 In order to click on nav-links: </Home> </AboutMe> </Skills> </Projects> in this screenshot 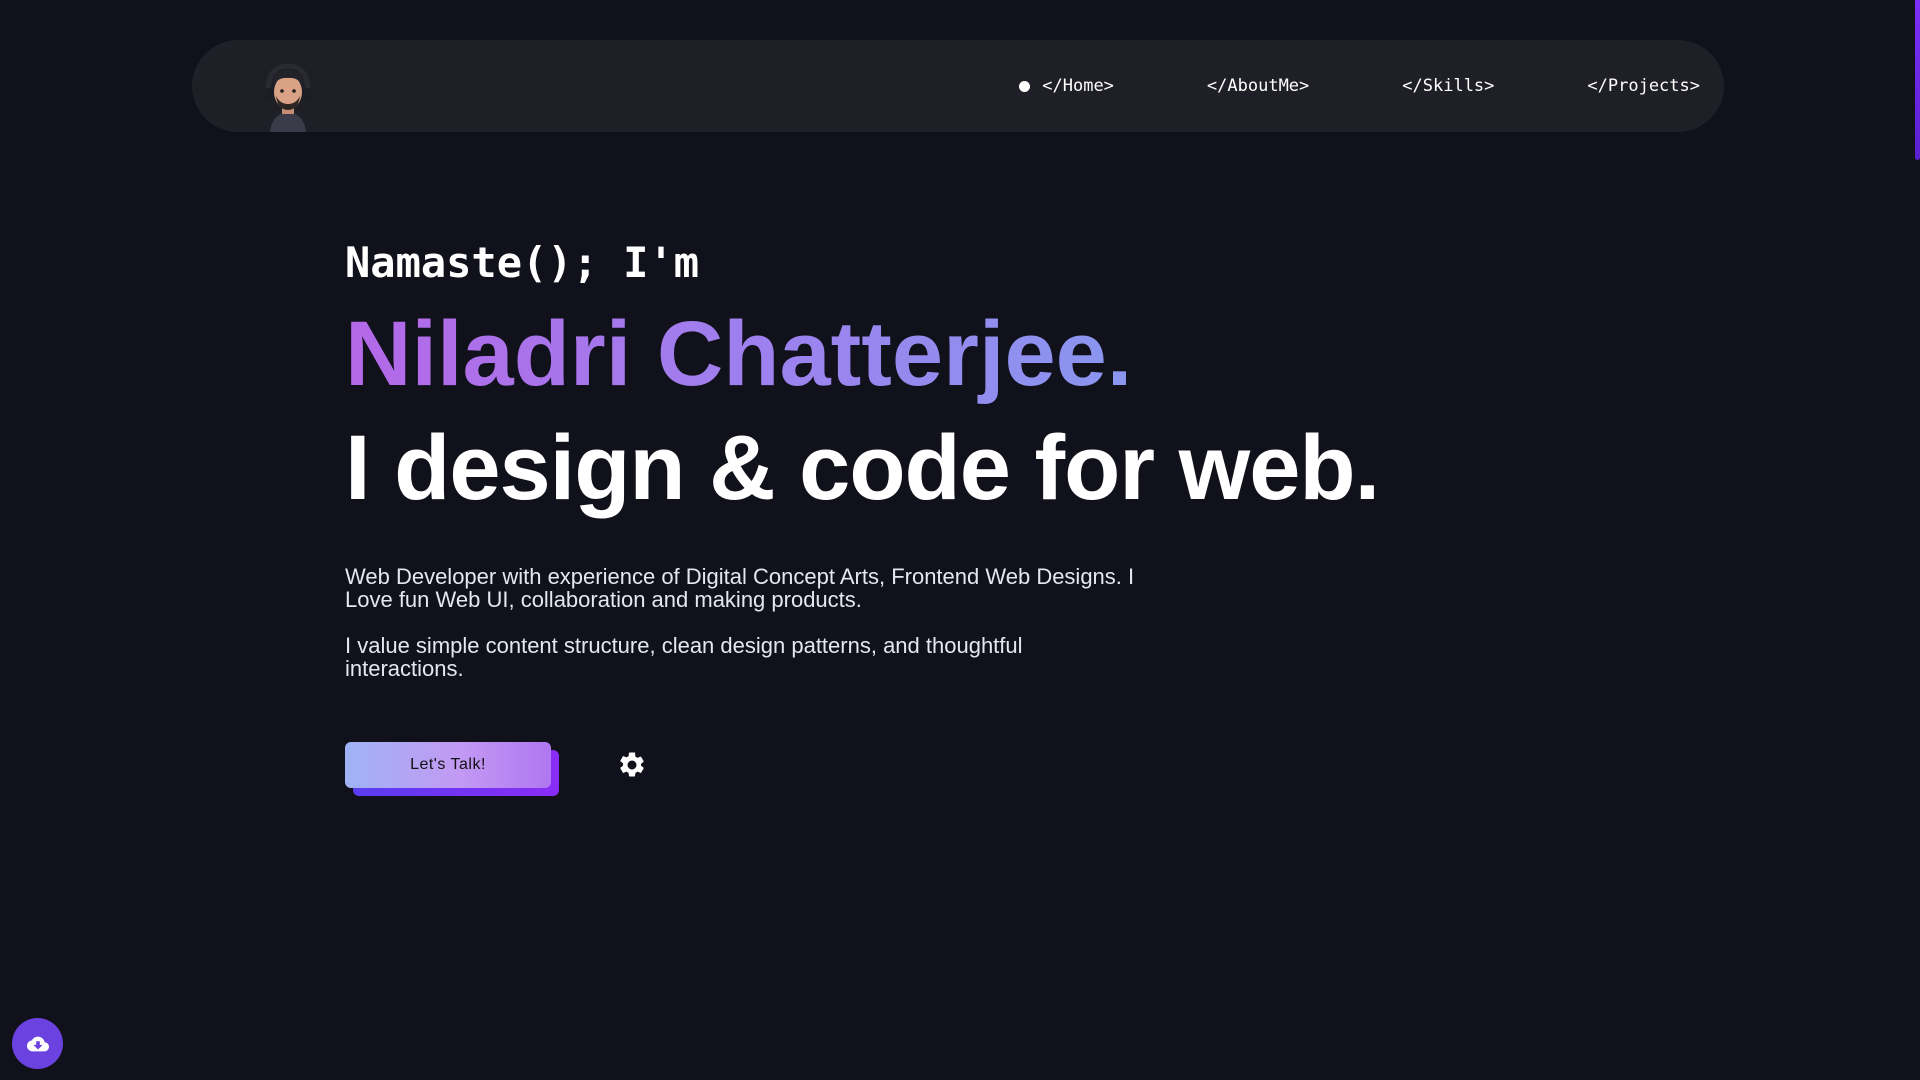, I will do `click(1359, 86)`.